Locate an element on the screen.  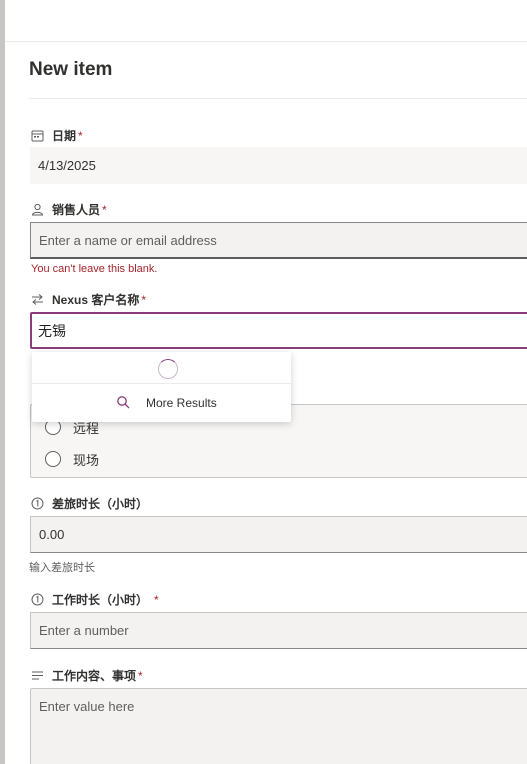
dropdown-divider is located at coordinates (161, 383).